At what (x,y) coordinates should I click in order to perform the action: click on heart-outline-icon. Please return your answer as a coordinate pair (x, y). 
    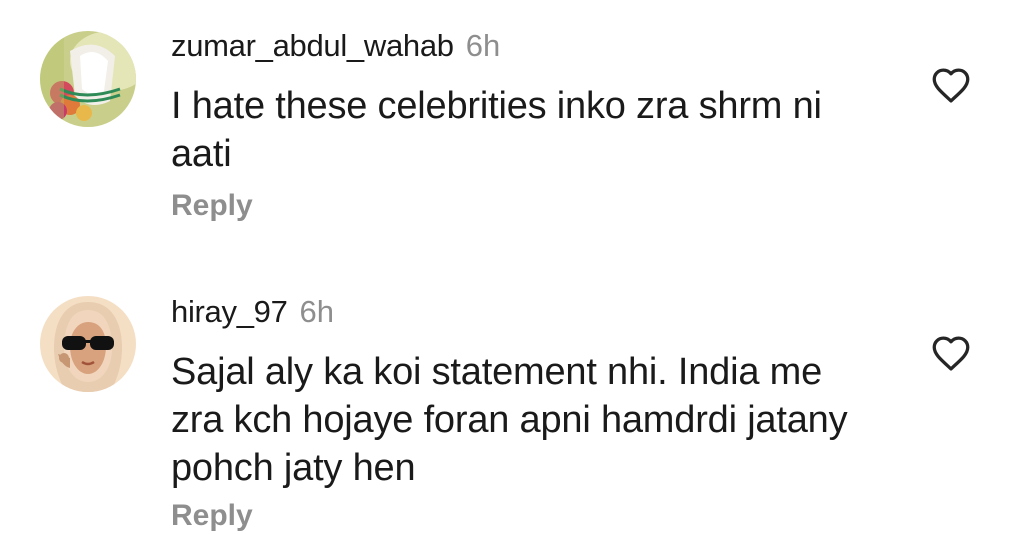
    Looking at the image, I should click on (951, 353).